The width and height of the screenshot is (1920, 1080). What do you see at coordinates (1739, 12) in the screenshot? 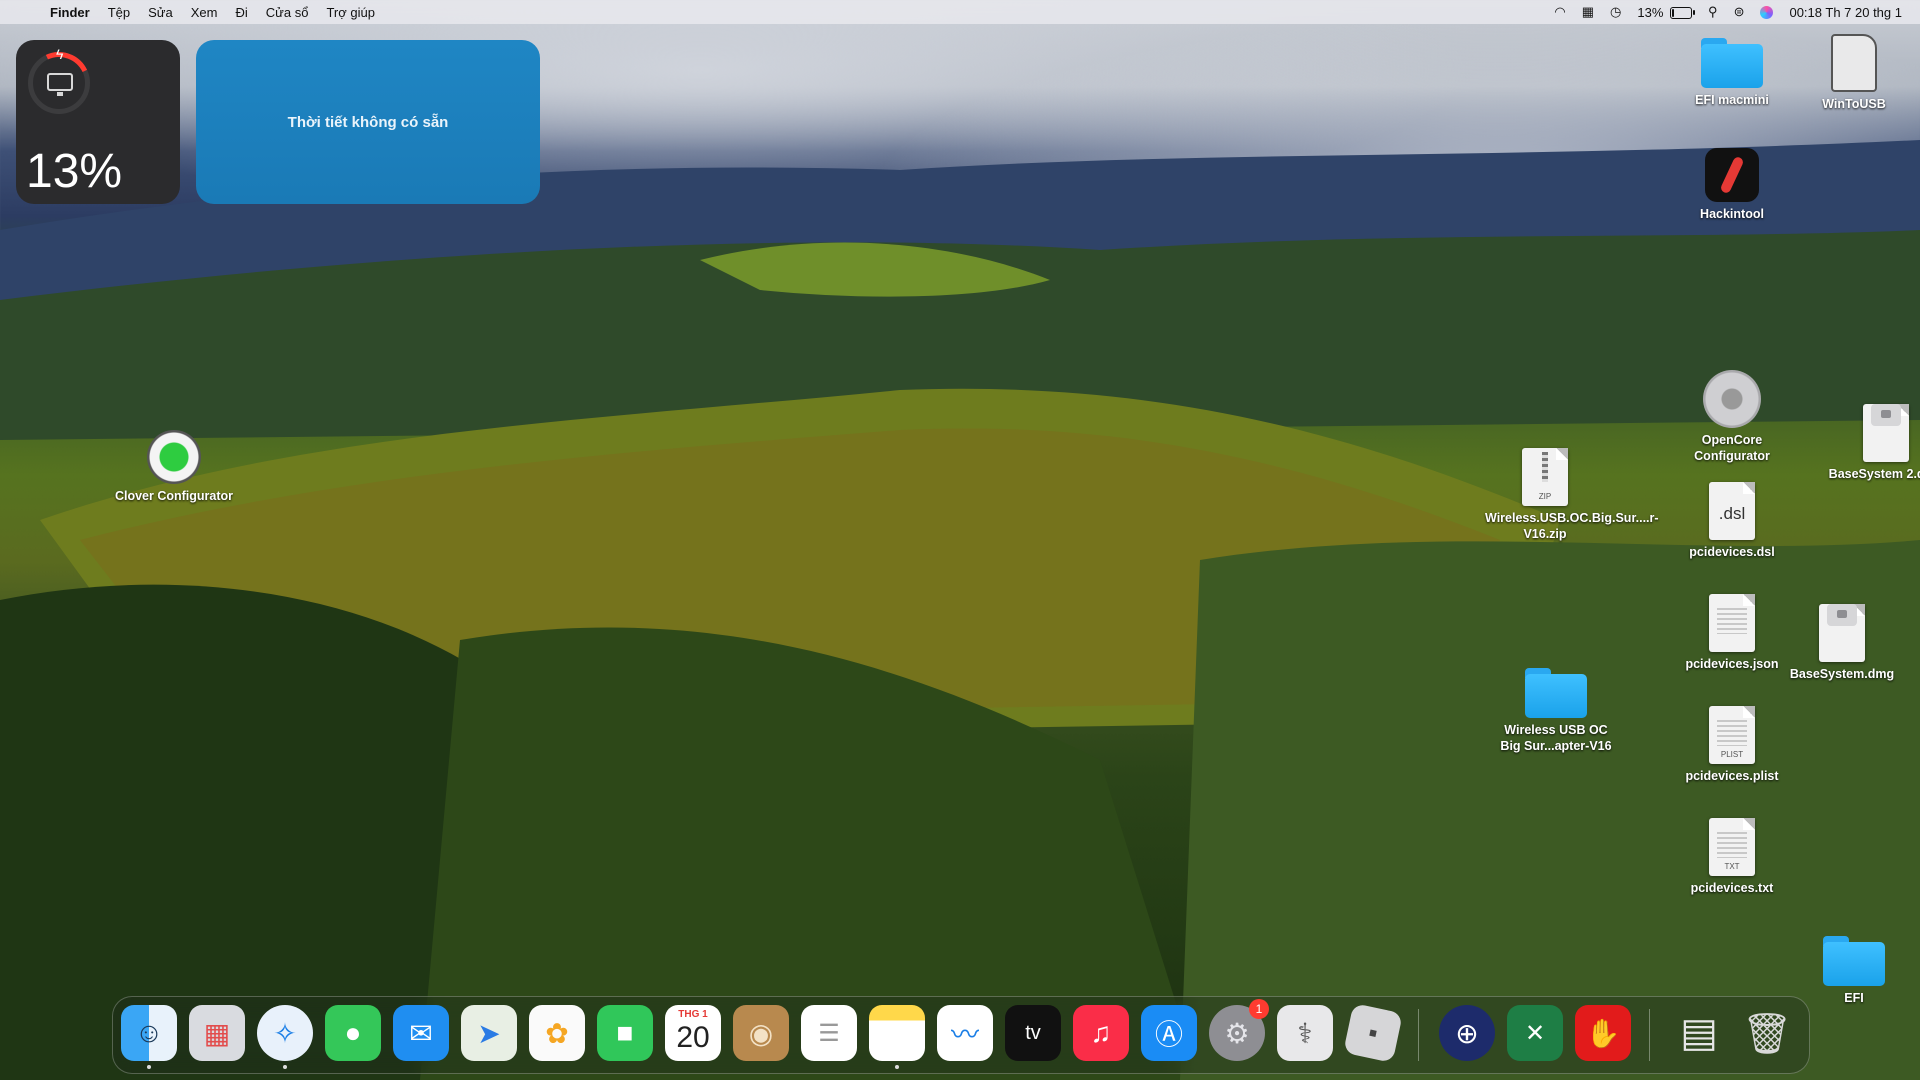
I see `control-center-icon: ⊜` at bounding box center [1739, 12].